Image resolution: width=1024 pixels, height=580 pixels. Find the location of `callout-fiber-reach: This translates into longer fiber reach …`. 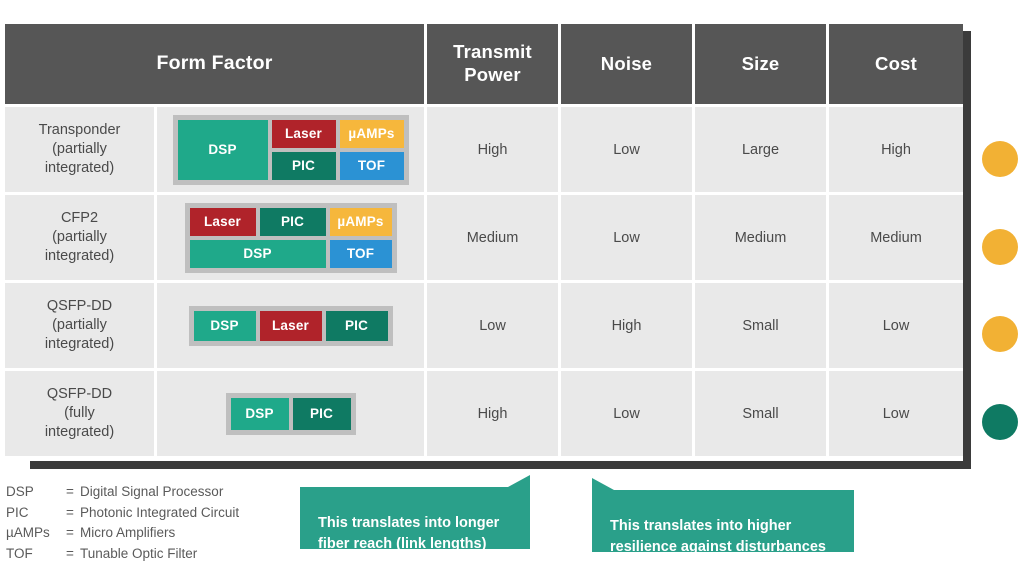

callout-fiber-reach: This translates into longer fiber reach … is located at coordinates (415, 513).